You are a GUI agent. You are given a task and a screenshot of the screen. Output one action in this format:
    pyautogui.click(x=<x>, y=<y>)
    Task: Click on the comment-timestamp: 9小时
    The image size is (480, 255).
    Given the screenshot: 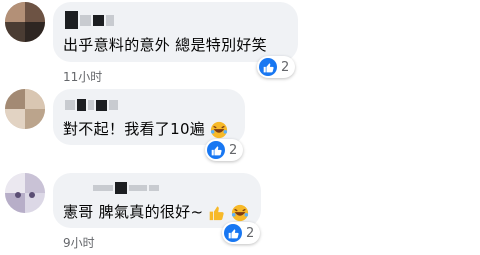 What is the action you would take?
    pyautogui.click(x=79, y=242)
    